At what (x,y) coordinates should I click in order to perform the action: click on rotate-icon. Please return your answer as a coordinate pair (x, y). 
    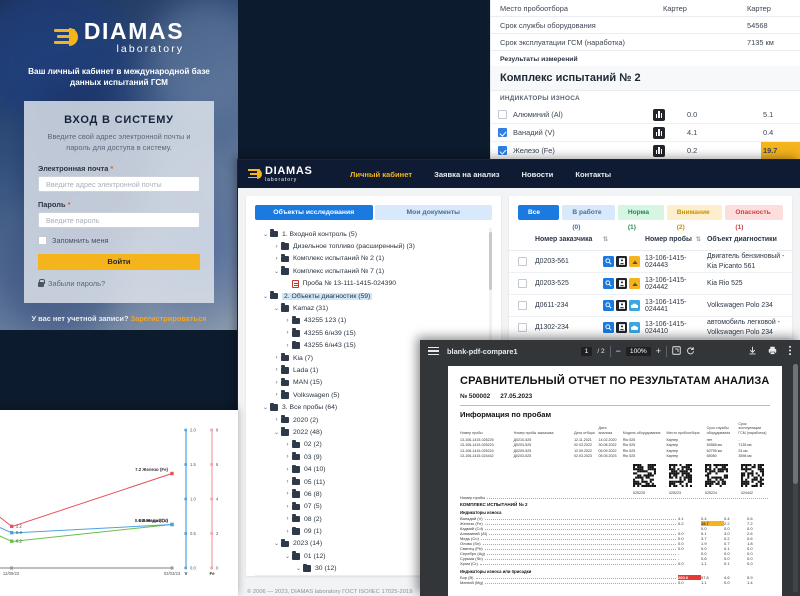
    Looking at the image, I should click on (690, 351).